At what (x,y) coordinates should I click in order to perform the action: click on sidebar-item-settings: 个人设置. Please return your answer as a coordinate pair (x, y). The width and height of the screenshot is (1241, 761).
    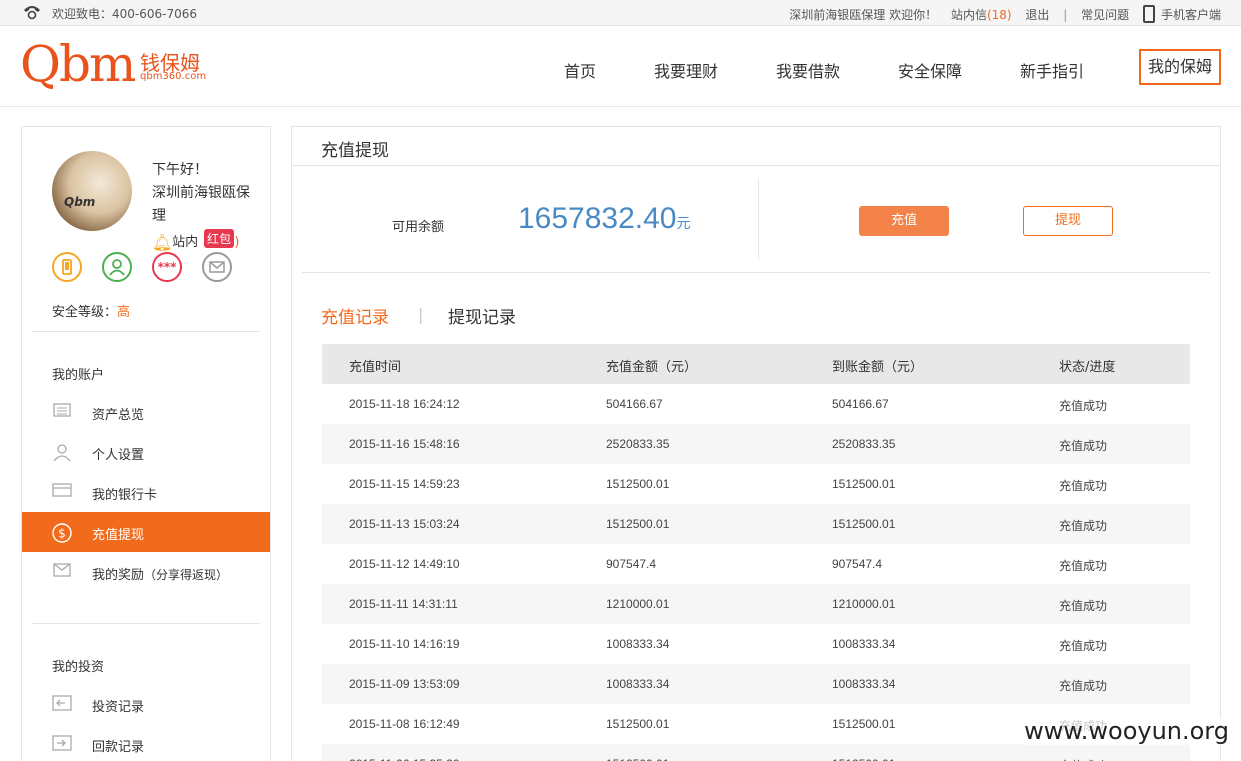
    Looking at the image, I should click on (146, 452).